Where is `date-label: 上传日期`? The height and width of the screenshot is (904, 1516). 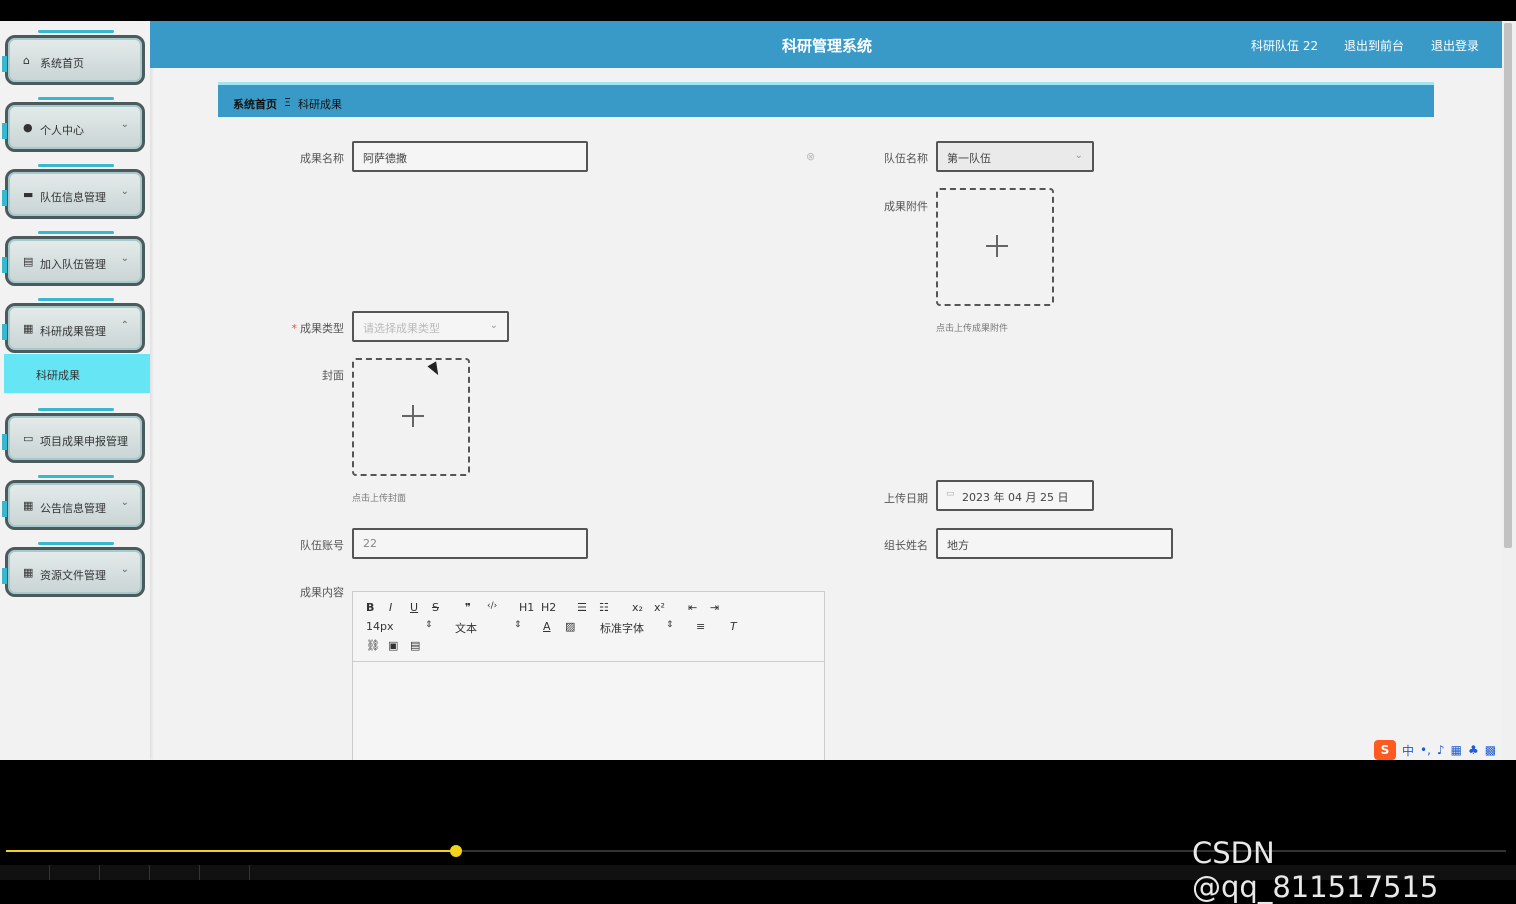 date-label: 上传日期 is located at coordinates (906, 498).